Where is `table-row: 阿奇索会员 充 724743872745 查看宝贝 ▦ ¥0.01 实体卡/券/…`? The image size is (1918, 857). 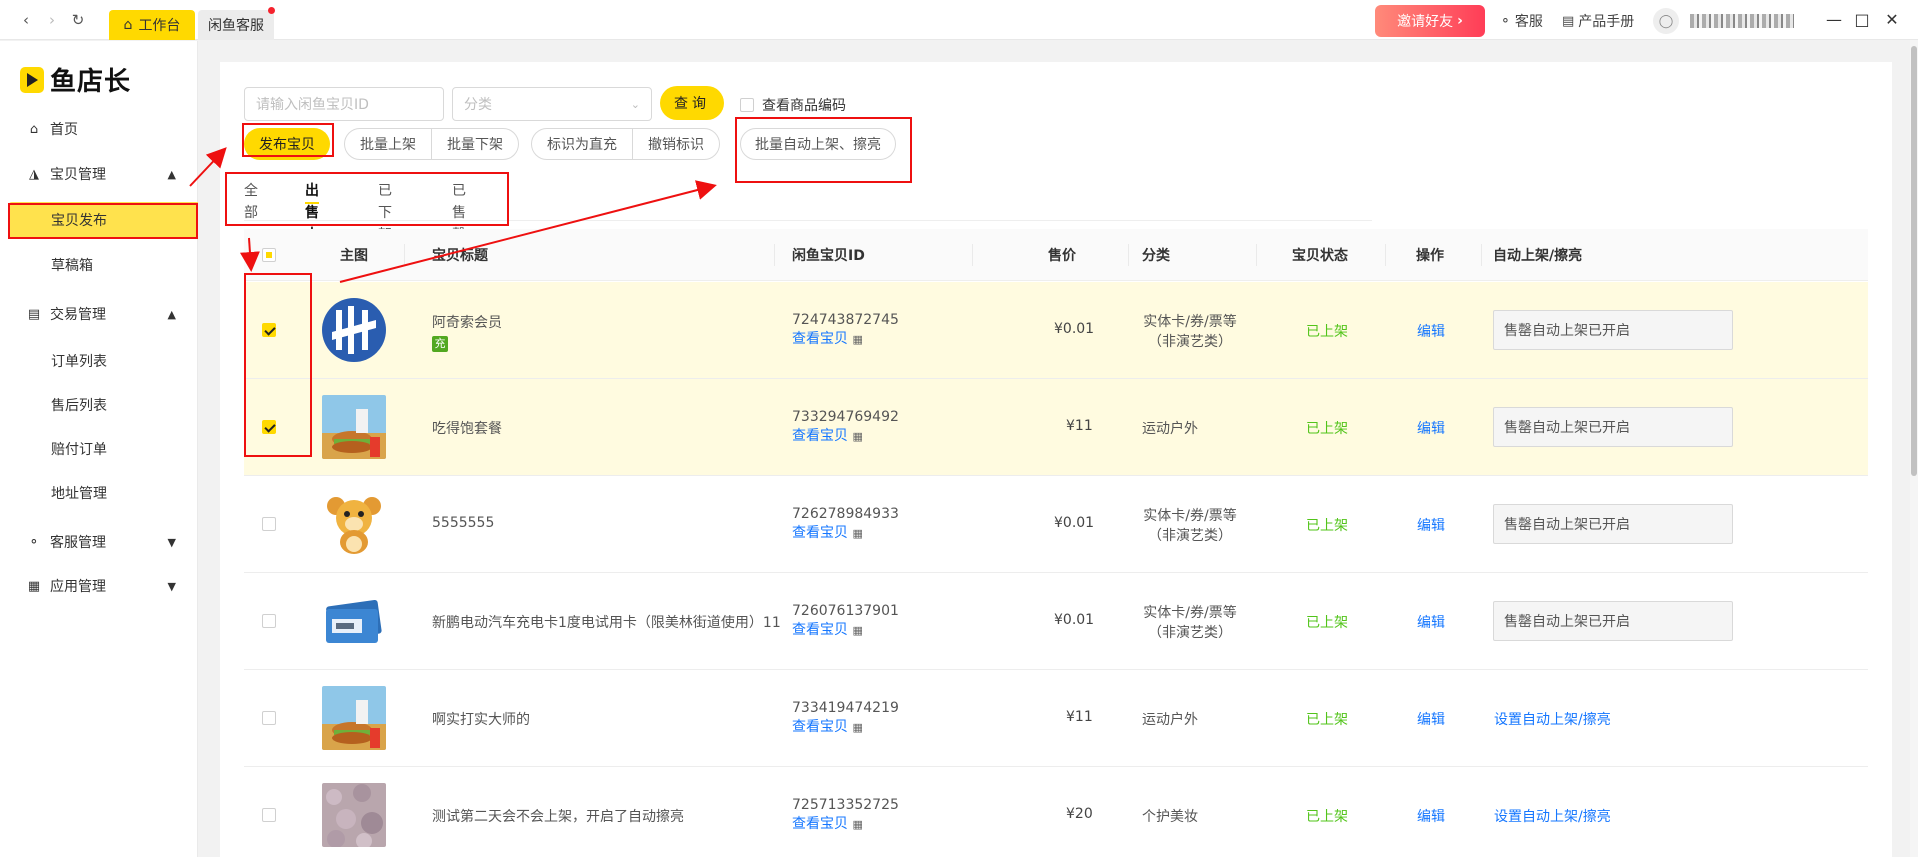 table-row: 阿奇索会员 充 724743872745 查看宝贝 ▦ ¥0.01 实体卡/券/… is located at coordinates (1056, 330).